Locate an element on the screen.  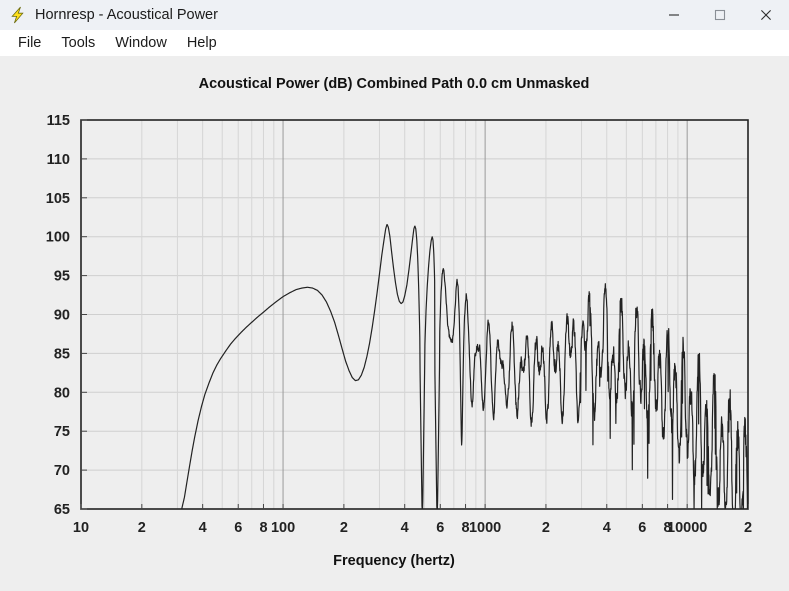
y-tick-label: 105 is located at coordinates (58, 199).